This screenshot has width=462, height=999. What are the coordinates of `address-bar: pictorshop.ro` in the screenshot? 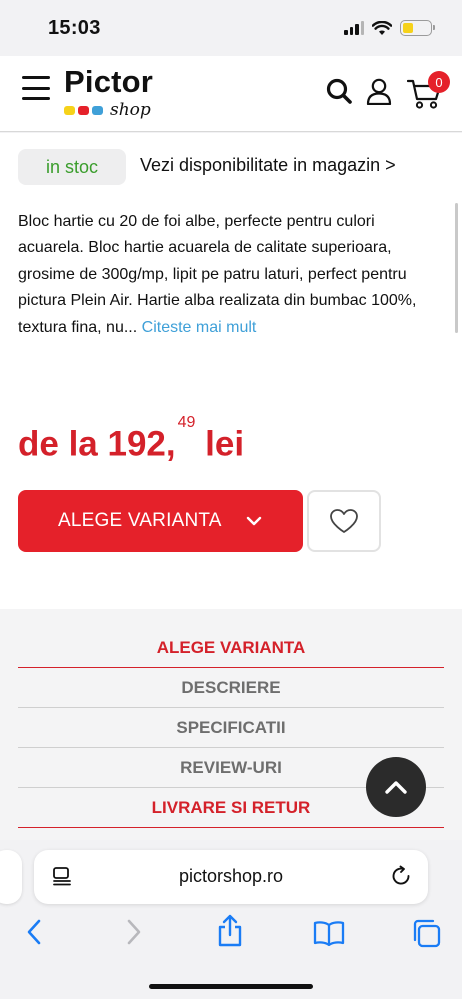 It's located at (231, 877).